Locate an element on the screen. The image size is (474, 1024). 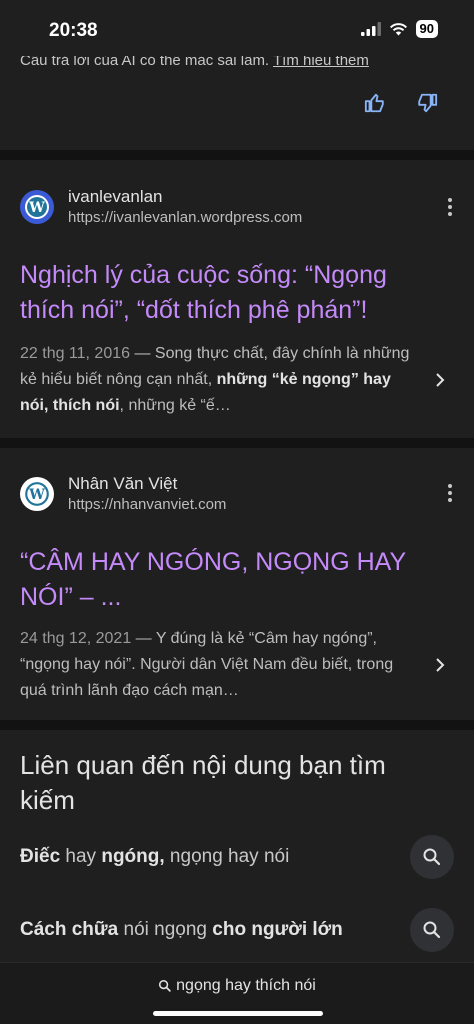
related-search-item: Cách chữa nói ngọng cho người lớn is located at coordinates (237, 930).